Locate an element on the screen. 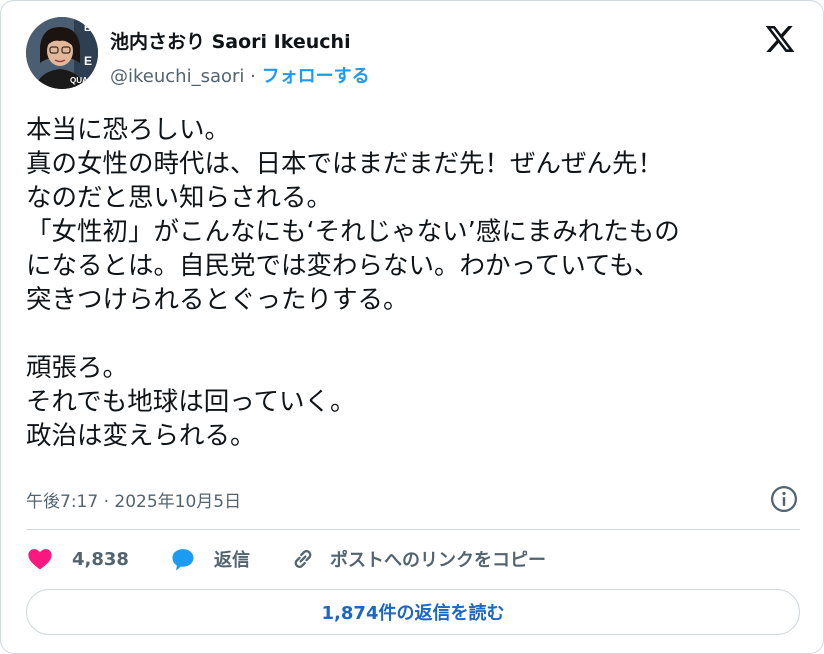 The height and width of the screenshot is (654, 824). like-button: 4,838 is located at coordinates (77, 559).